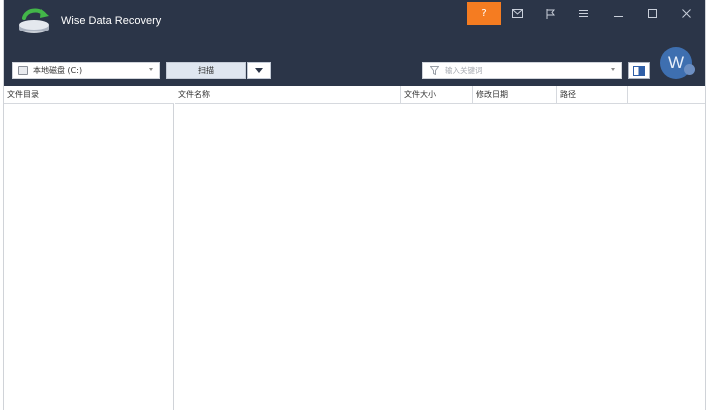 This screenshot has width=709, height=410. I want to click on avatar-letter: W, so click(676, 62).